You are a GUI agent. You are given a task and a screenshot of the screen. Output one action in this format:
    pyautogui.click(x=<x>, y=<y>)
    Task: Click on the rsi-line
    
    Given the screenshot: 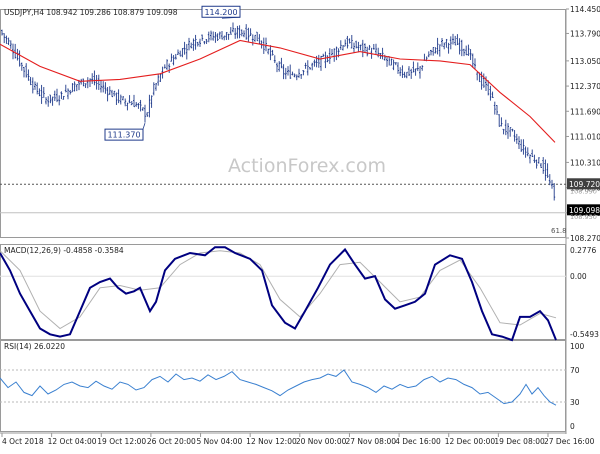 What is the action you would take?
    pyautogui.click(x=278, y=387)
    